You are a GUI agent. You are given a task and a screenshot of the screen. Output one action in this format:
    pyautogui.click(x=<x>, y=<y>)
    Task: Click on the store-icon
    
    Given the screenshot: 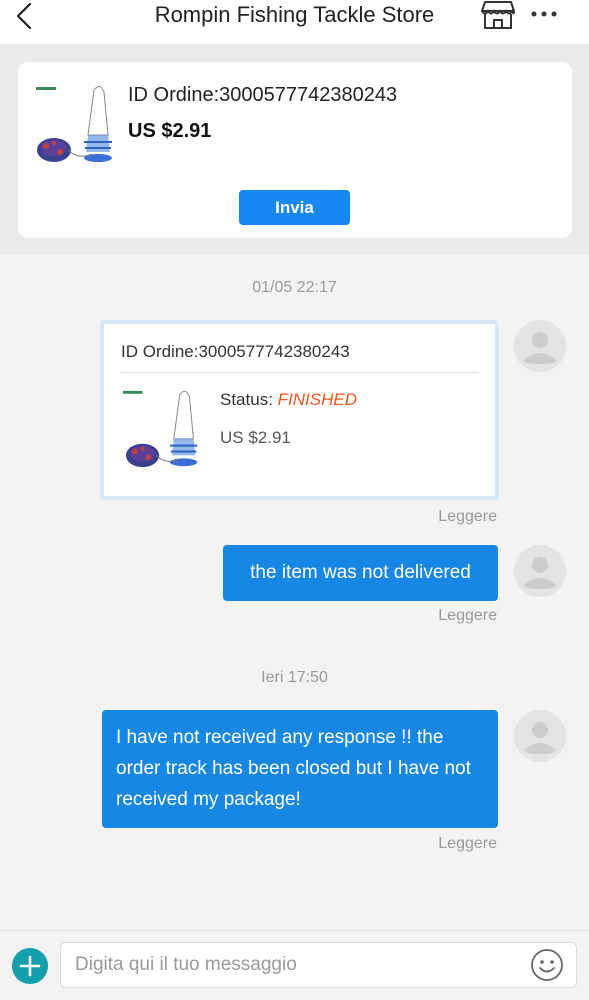 What is the action you would take?
    pyautogui.click(x=498, y=15)
    